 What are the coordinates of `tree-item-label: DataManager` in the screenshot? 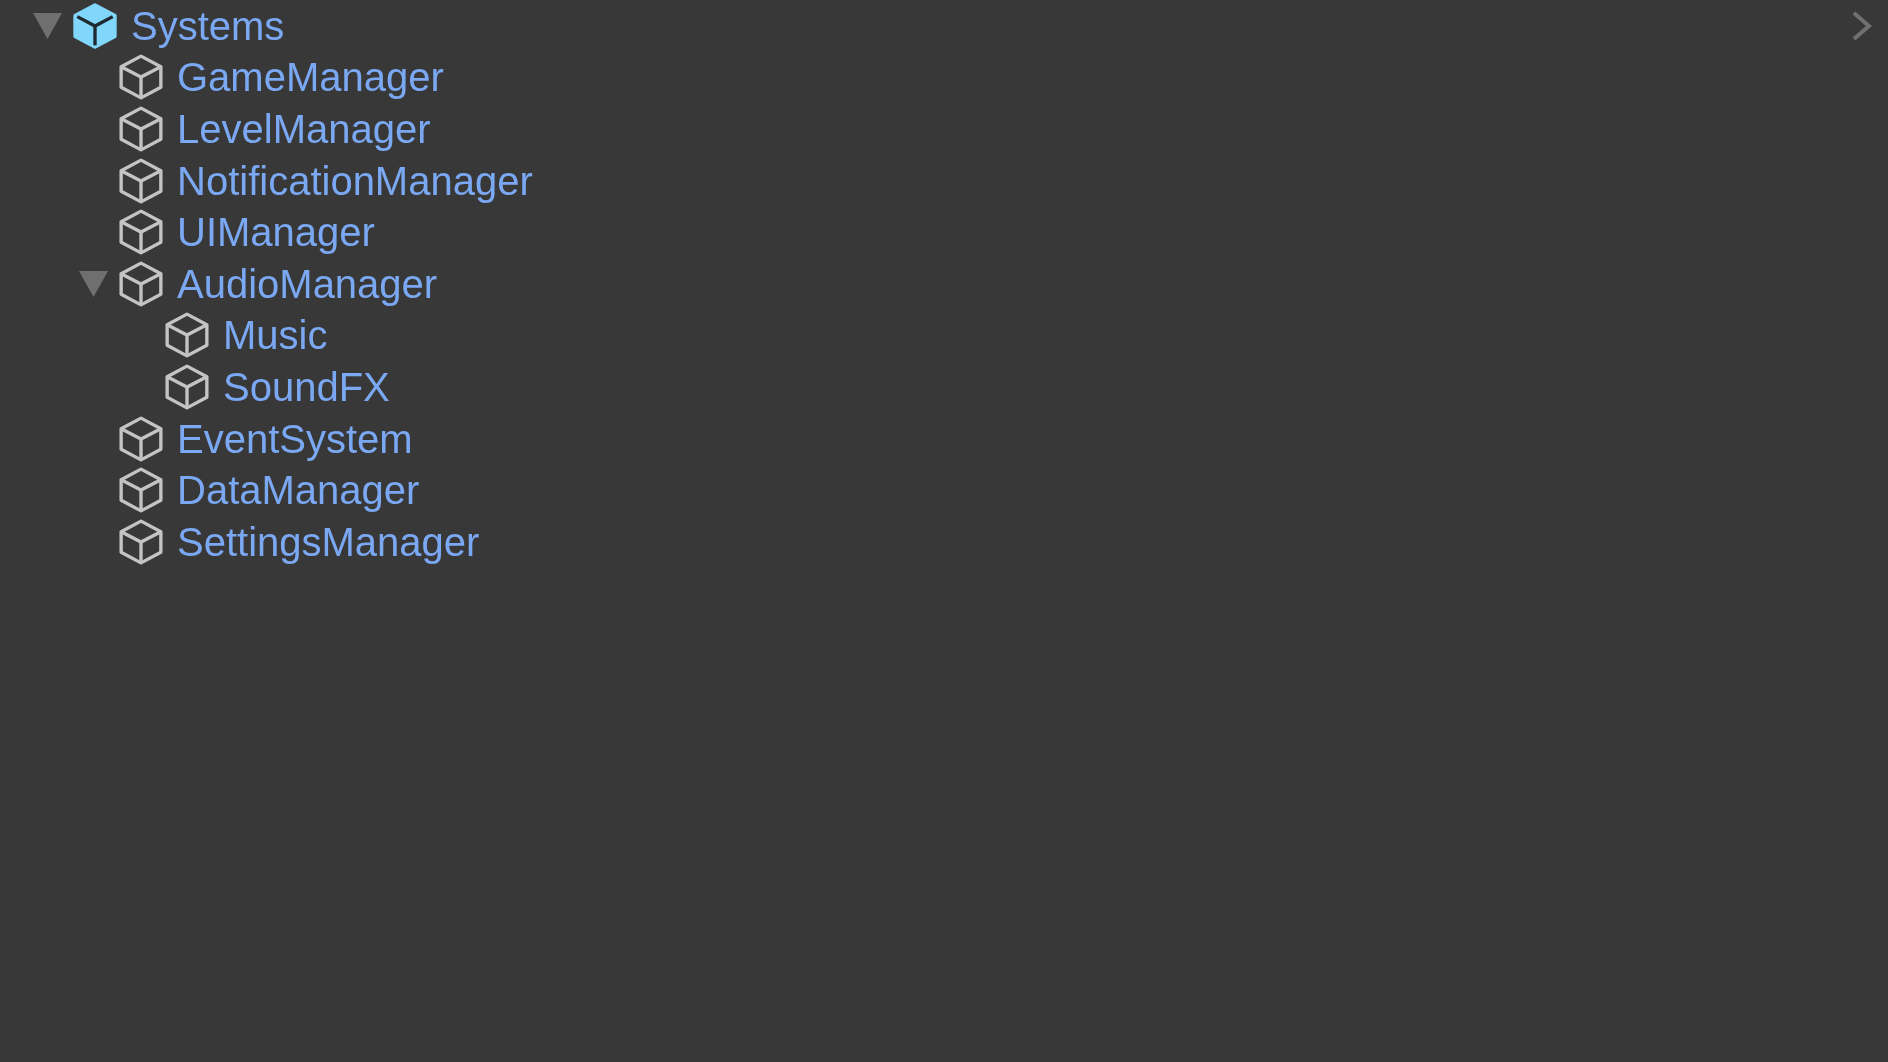 It's located at (298, 490).